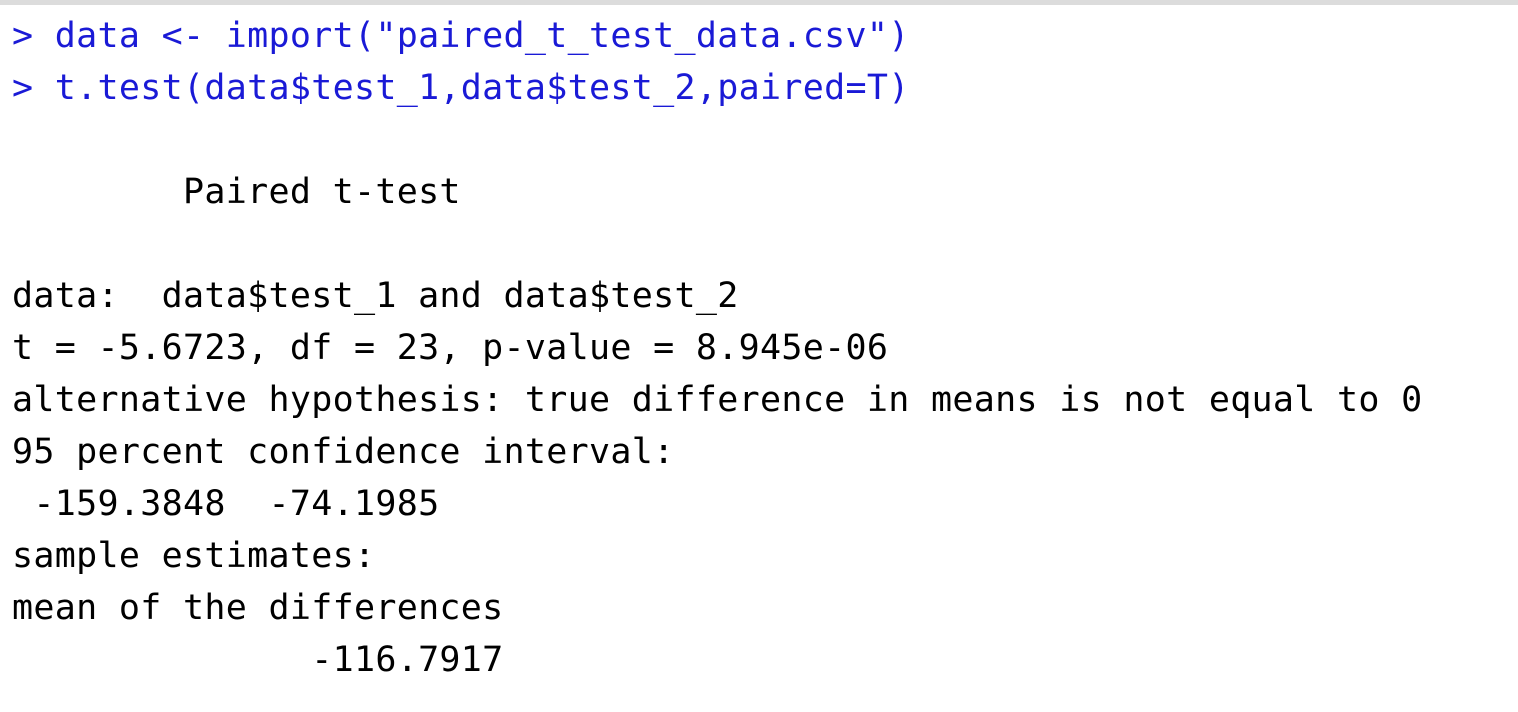 Image resolution: width=1518 pixels, height=712 pixels. What do you see at coordinates (194, 556) in the screenshot?
I see `output-estimates-label: sample estimates:` at bounding box center [194, 556].